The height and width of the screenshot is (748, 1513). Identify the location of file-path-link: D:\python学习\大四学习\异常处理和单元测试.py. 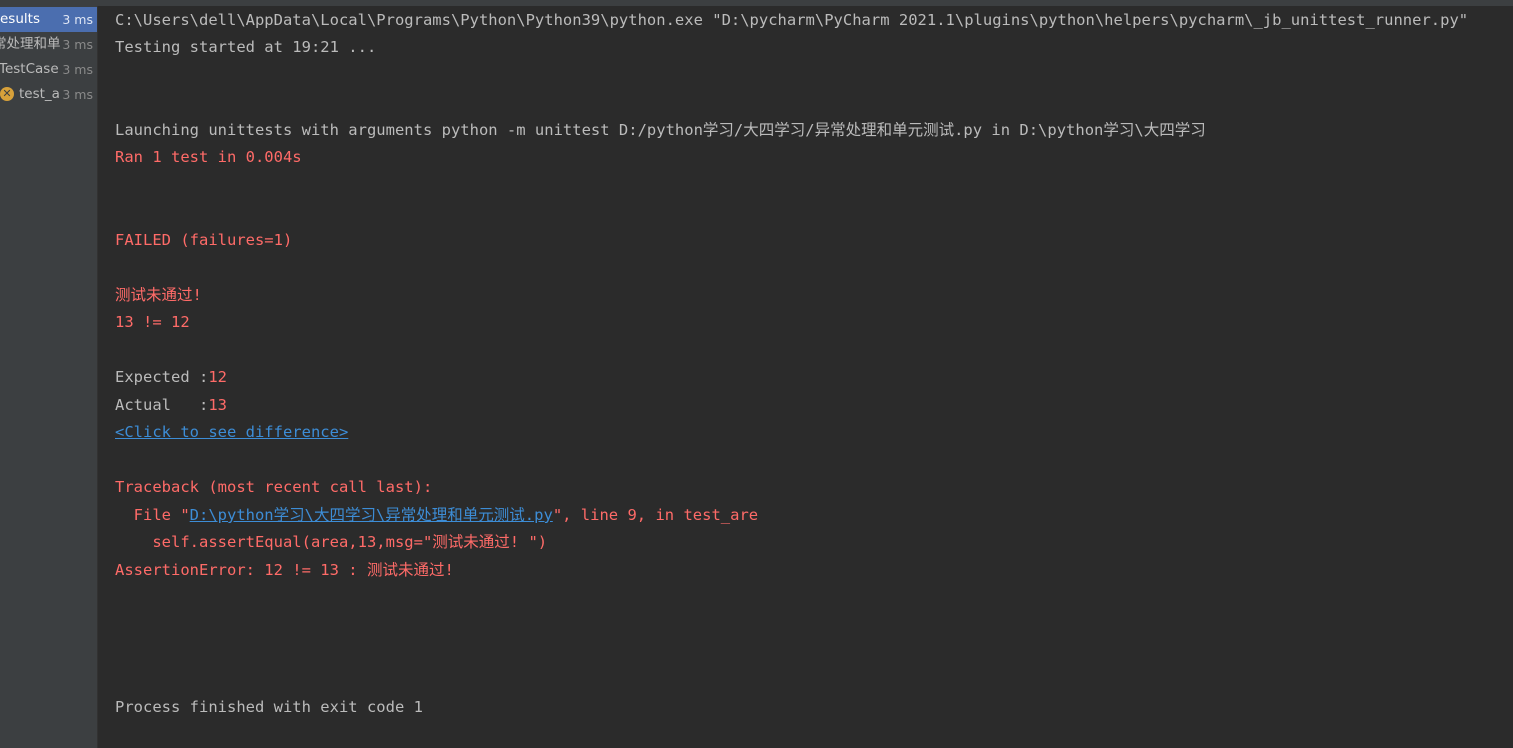
(371, 515).